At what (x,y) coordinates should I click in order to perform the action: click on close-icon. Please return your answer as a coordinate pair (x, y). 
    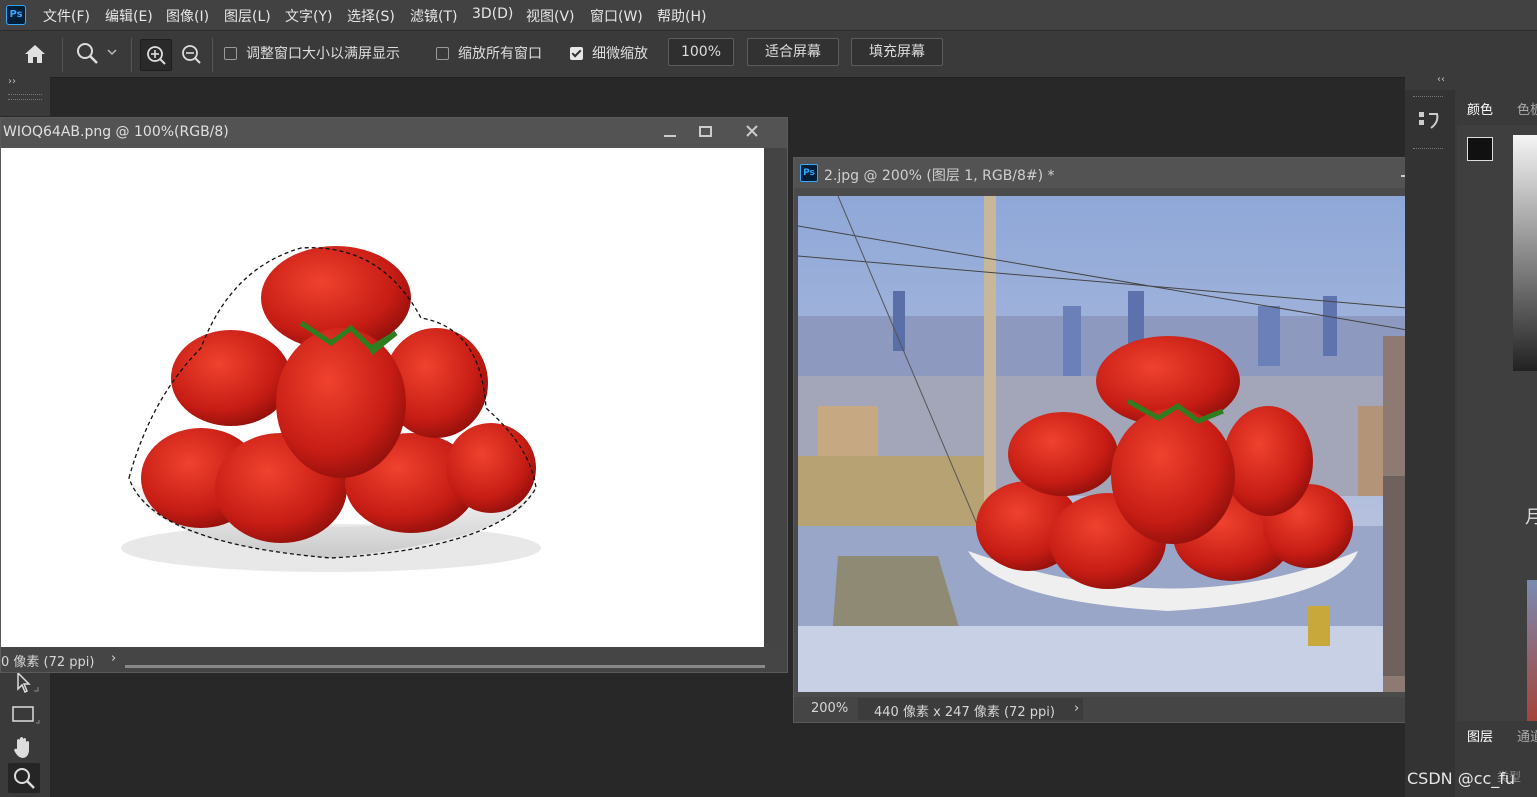
    Looking at the image, I should click on (752, 132).